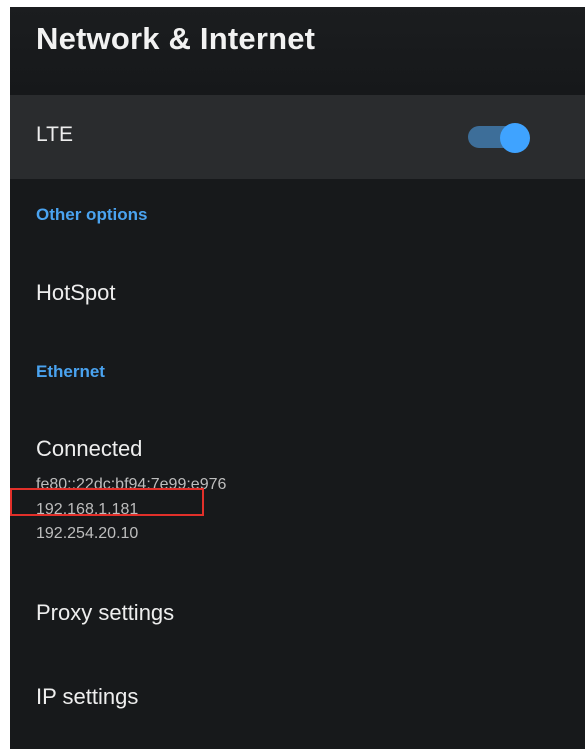 This screenshot has width=585, height=749. What do you see at coordinates (54, 134) in the screenshot?
I see `lte-label: LTE` at bounding box center [54, 134].